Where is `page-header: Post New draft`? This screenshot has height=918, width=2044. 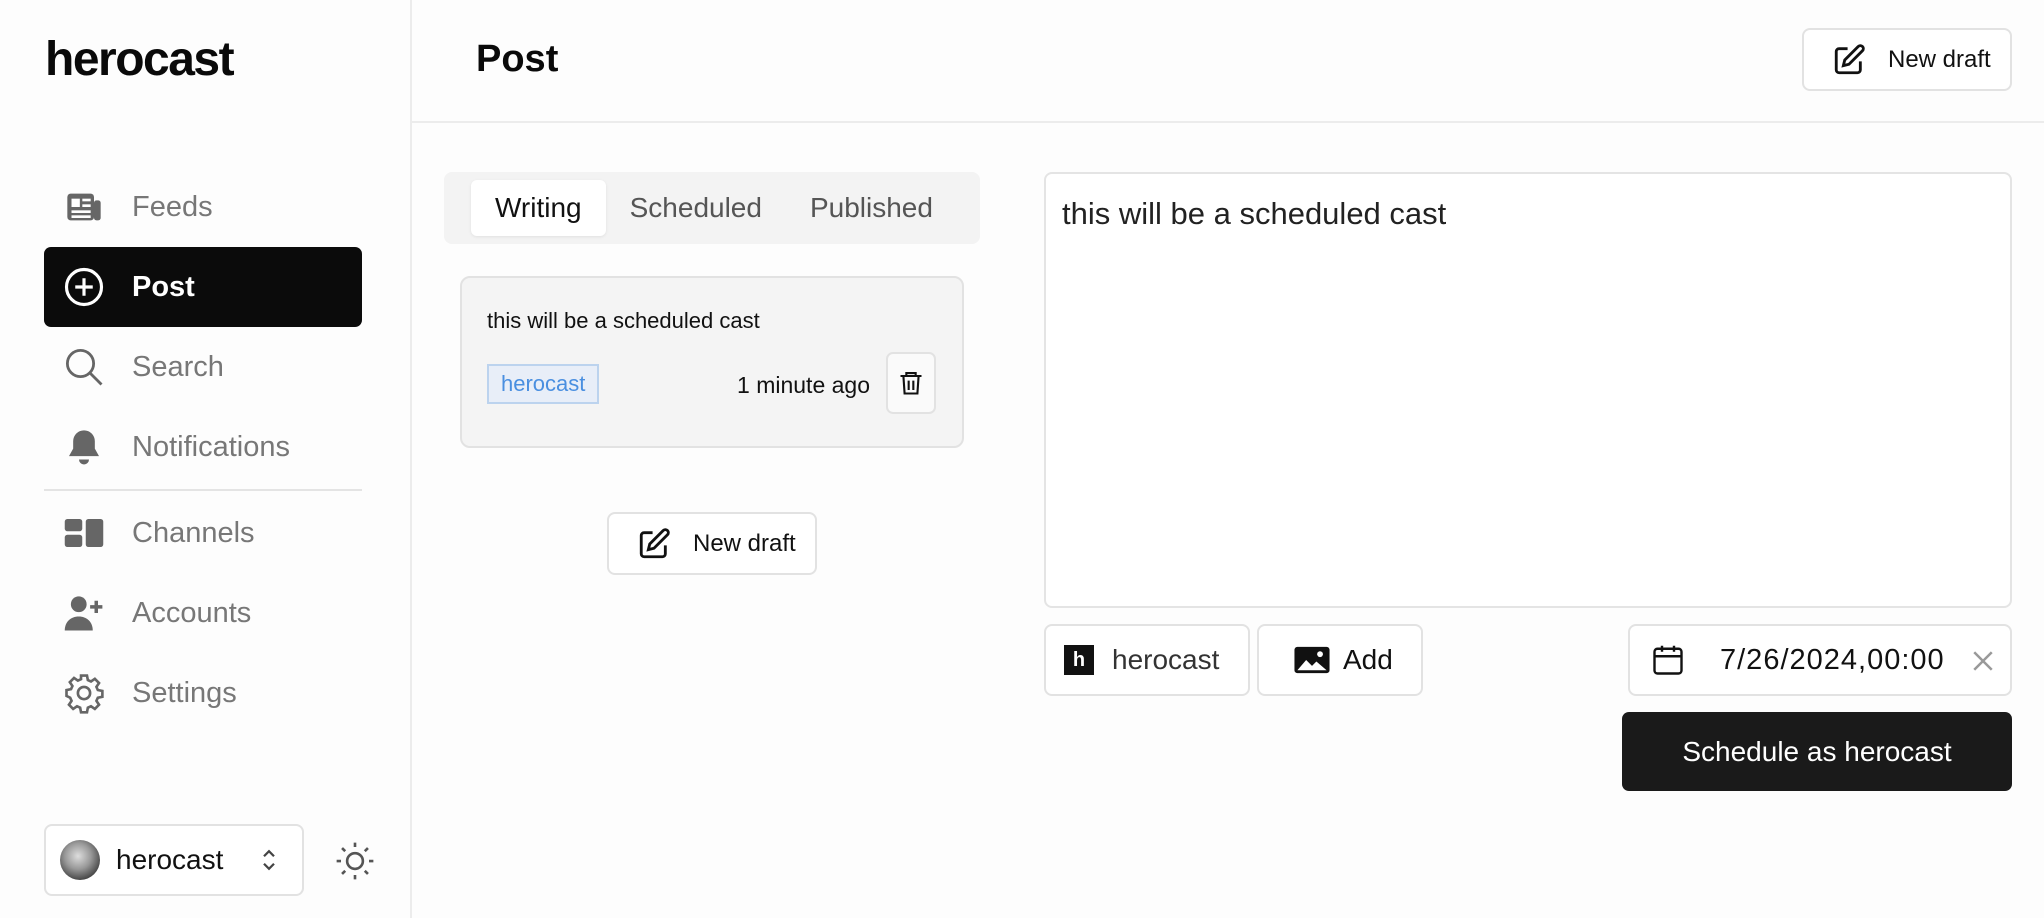 page-header: Post New draft is located at coordinates (1228, 61).